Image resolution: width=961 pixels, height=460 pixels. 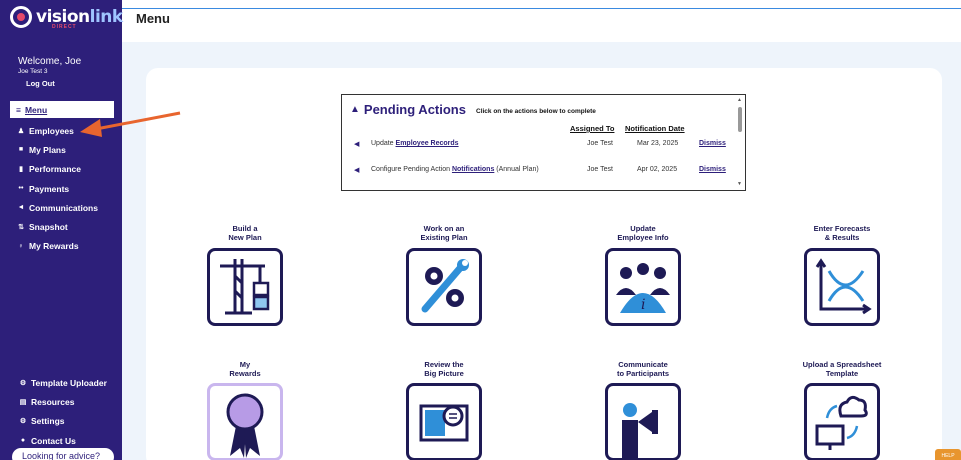 I want to click on help-tab: HELP, so click(x=948, y=454).